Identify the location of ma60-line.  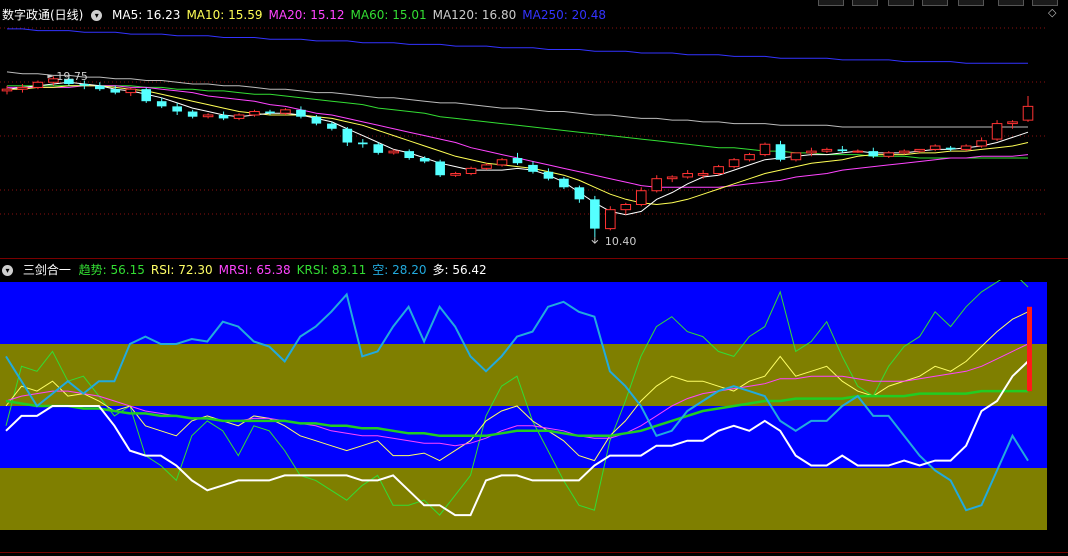
(517, 122).